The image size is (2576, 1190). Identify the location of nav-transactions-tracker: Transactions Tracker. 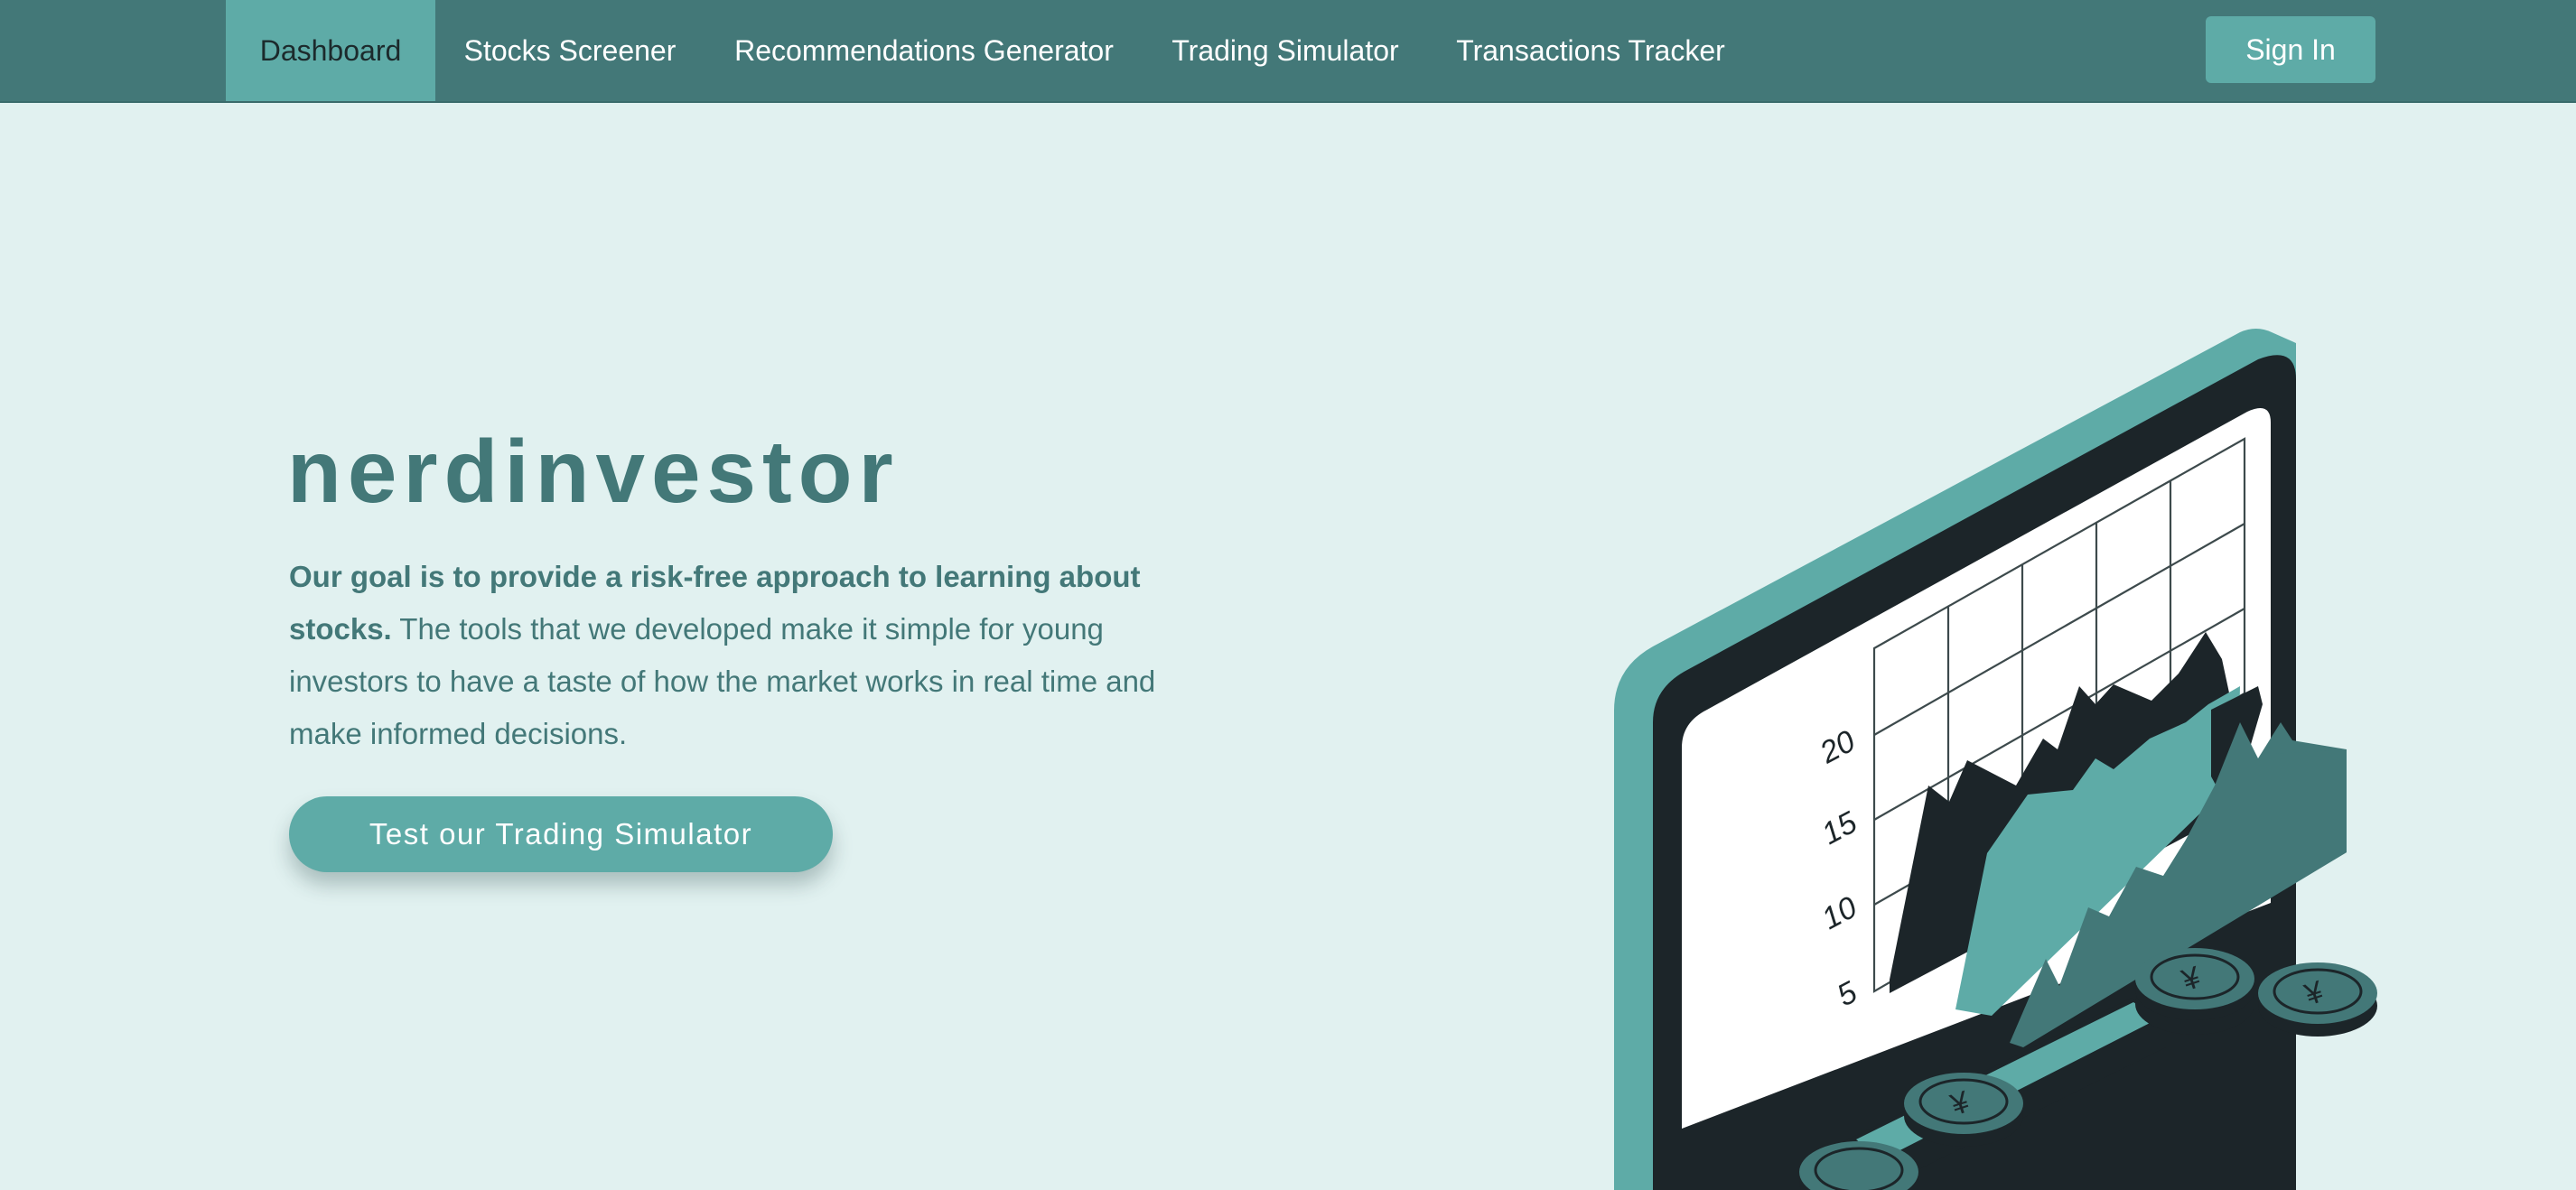
(1590, 50).